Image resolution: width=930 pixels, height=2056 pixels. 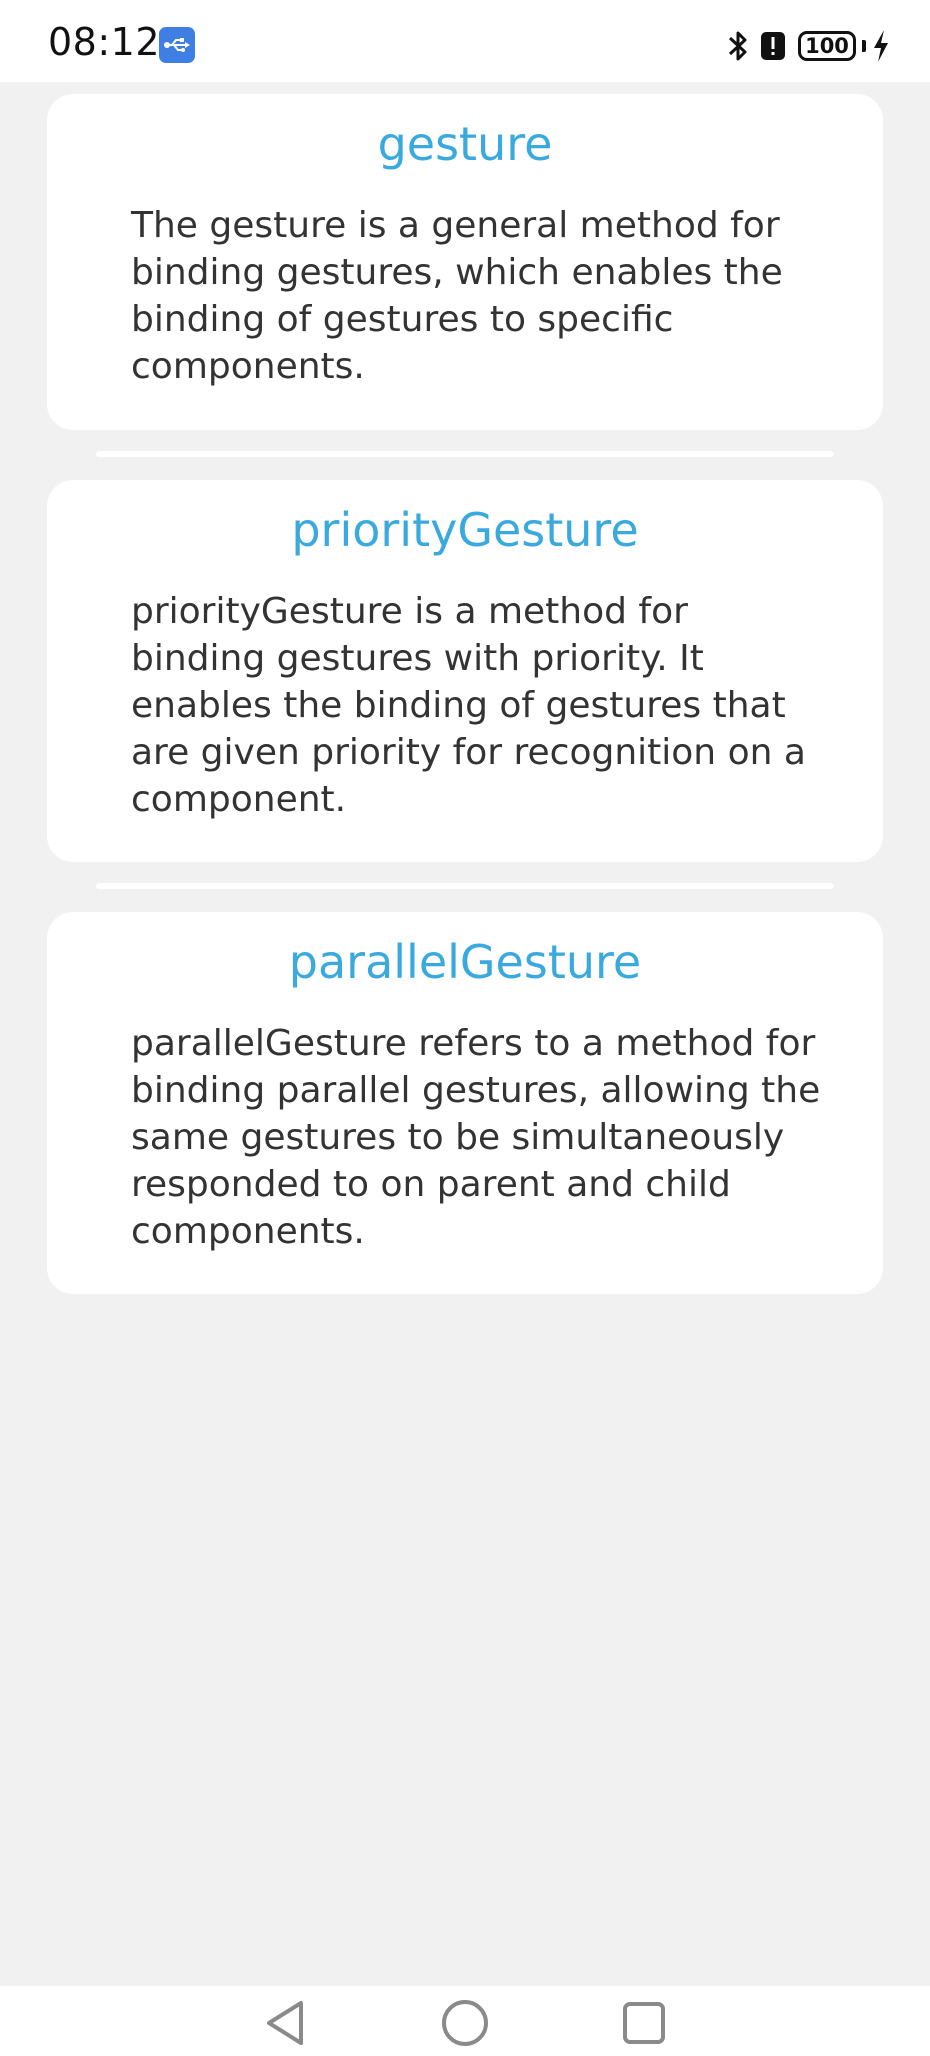 I want to click on usb-icon, so click(x=177, y=45).